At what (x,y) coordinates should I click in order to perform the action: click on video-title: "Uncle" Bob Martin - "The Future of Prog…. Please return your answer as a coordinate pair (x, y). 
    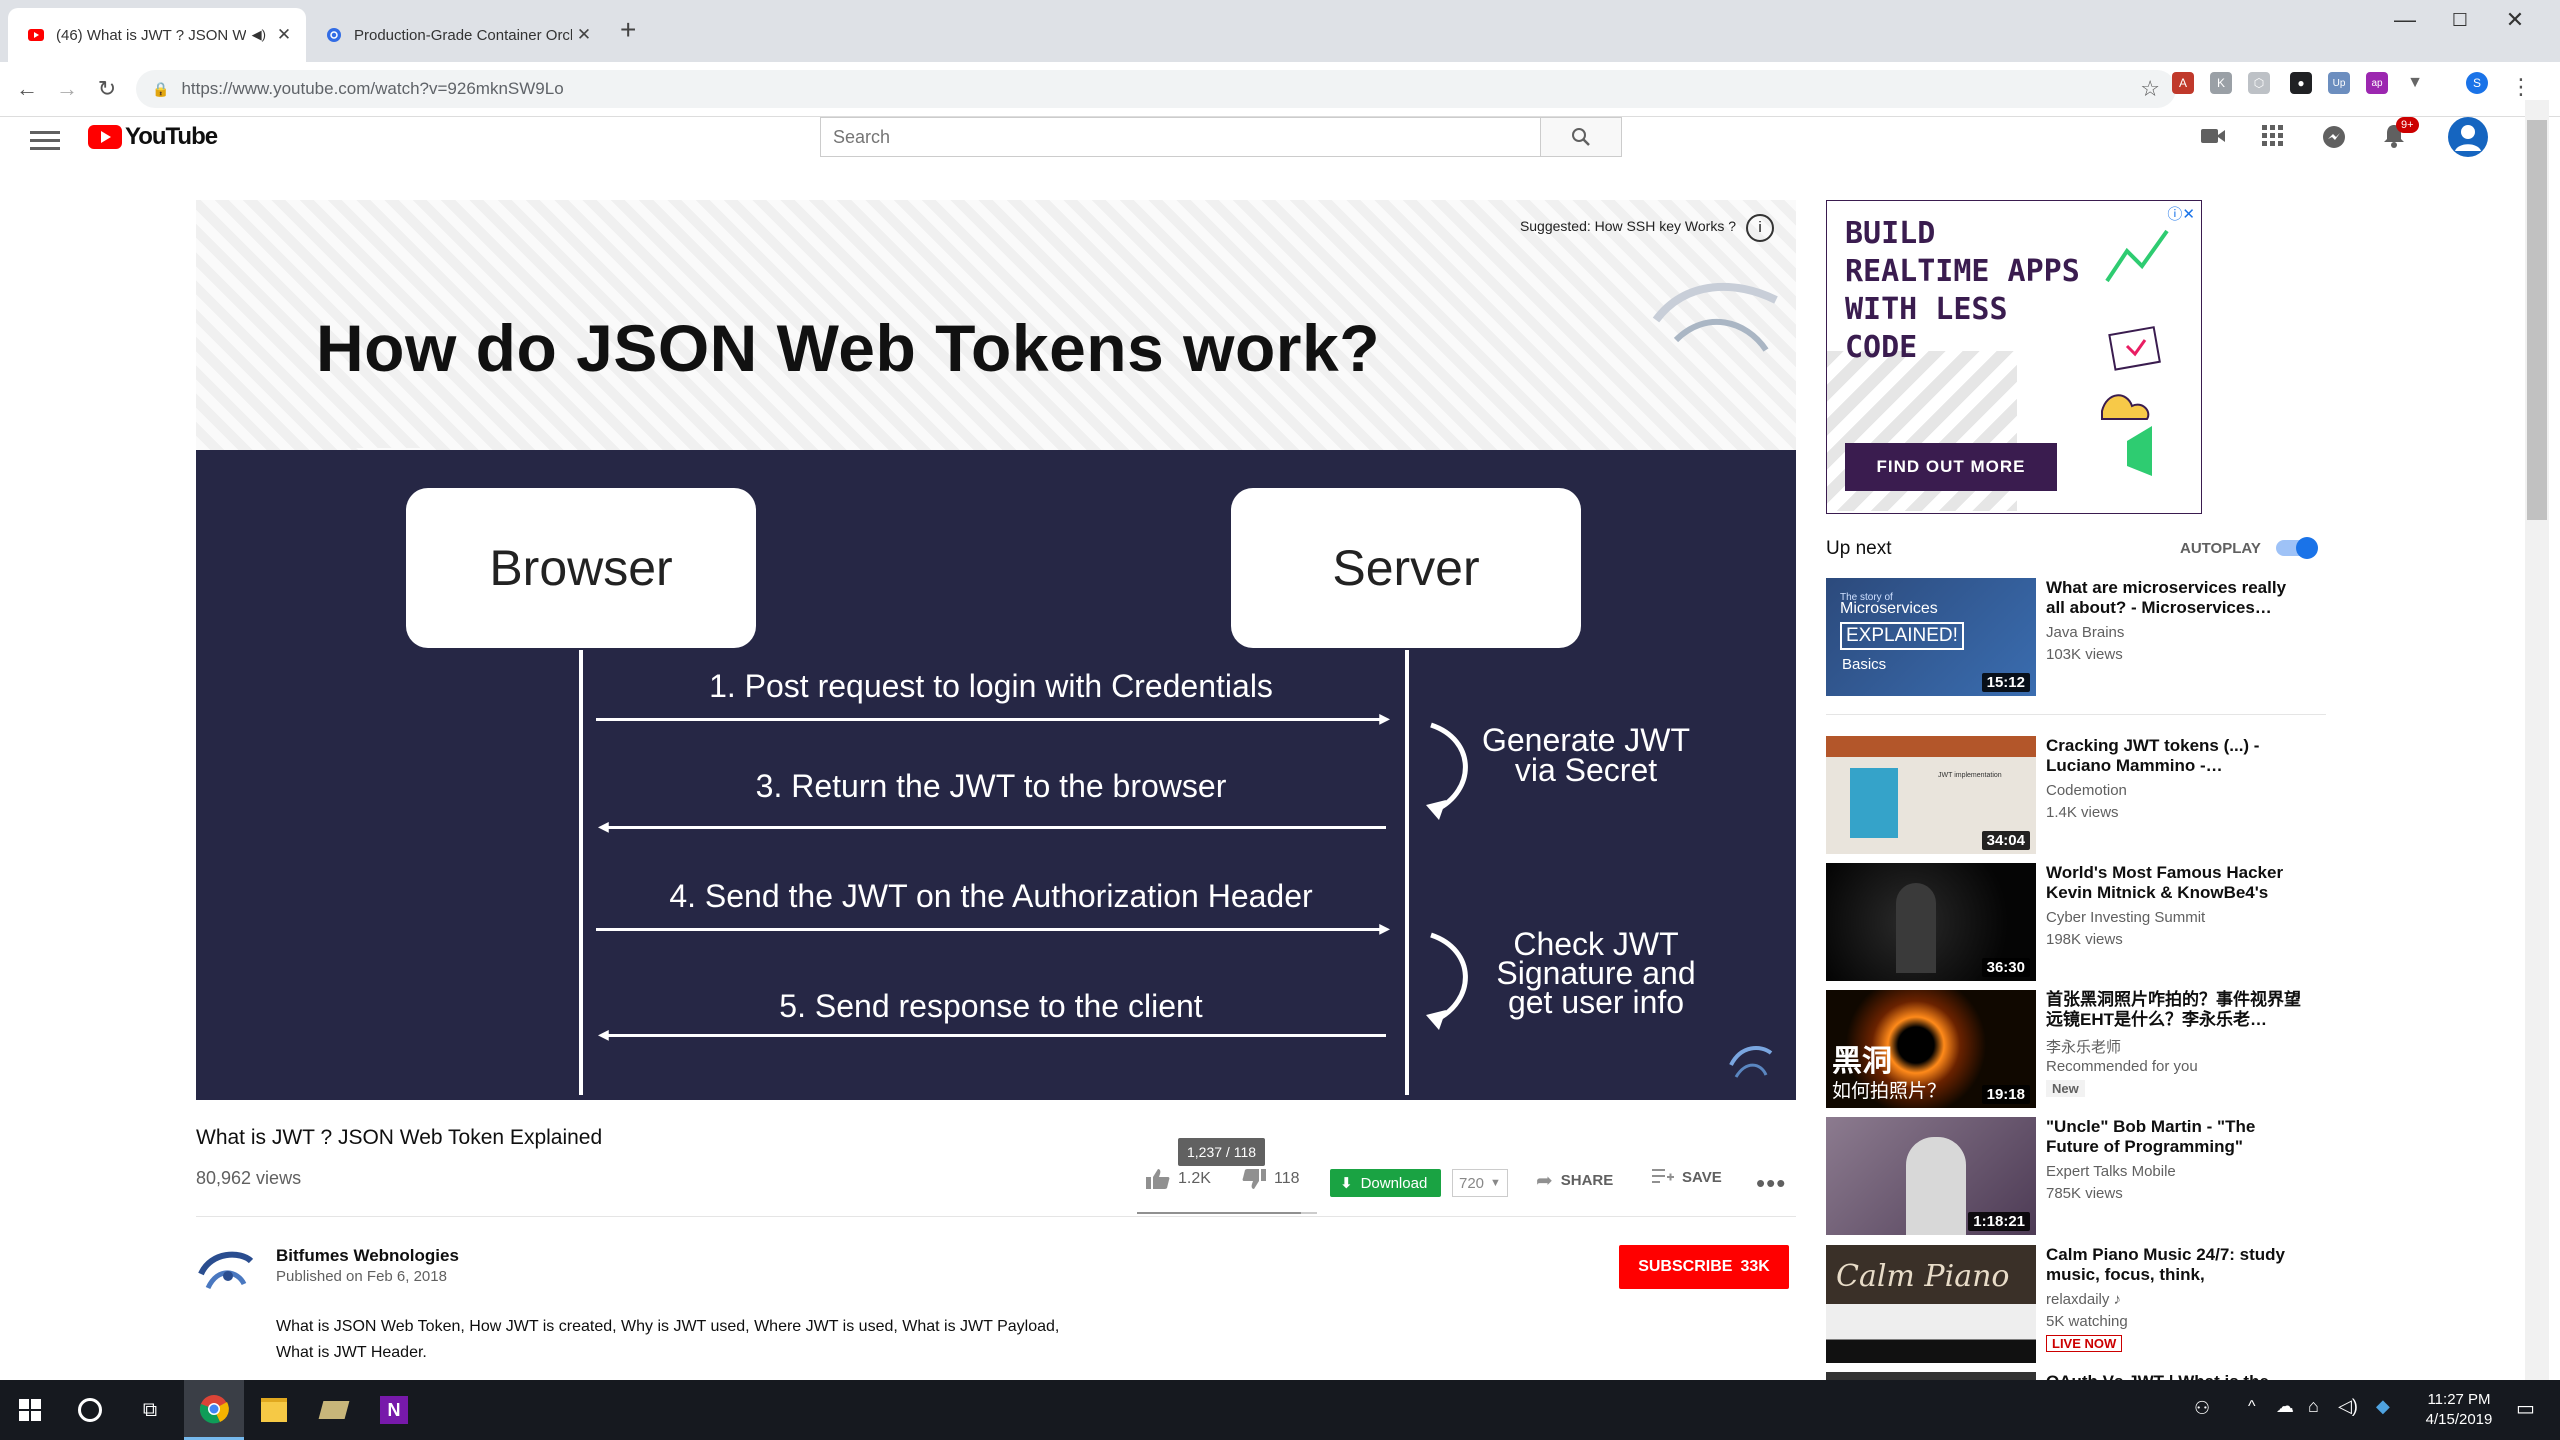
    Looking at the image, I should click on (2176, 1137).